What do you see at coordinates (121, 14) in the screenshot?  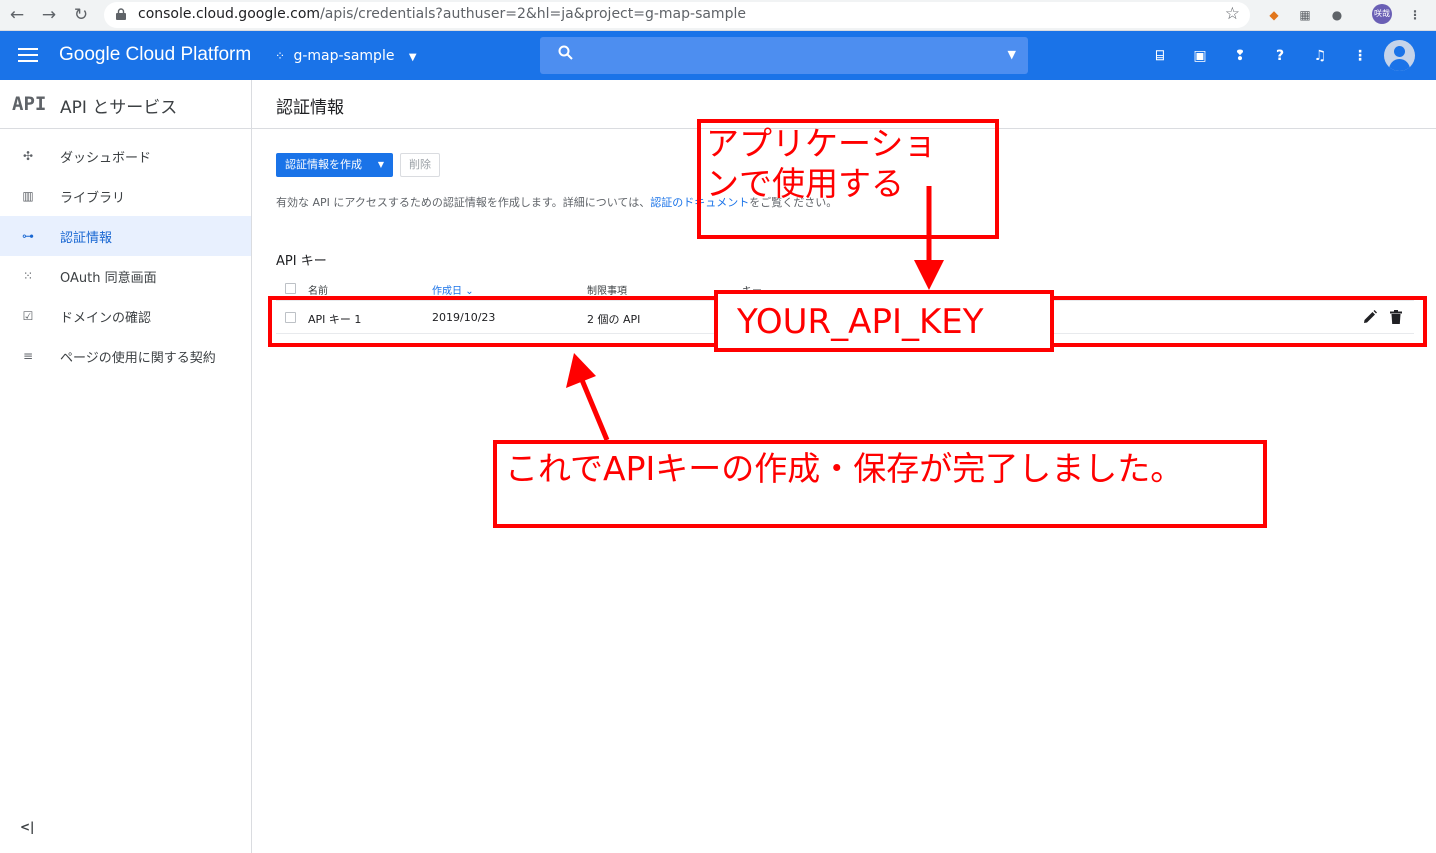 I see `lock-icon` at bounding box center [121, 14].